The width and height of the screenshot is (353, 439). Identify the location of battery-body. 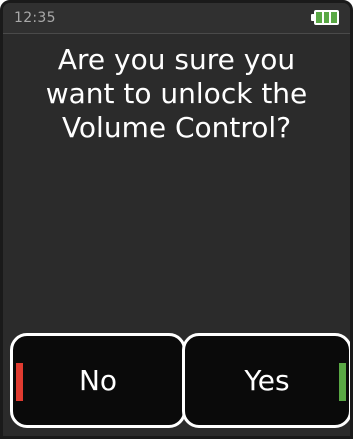
(326, 17).